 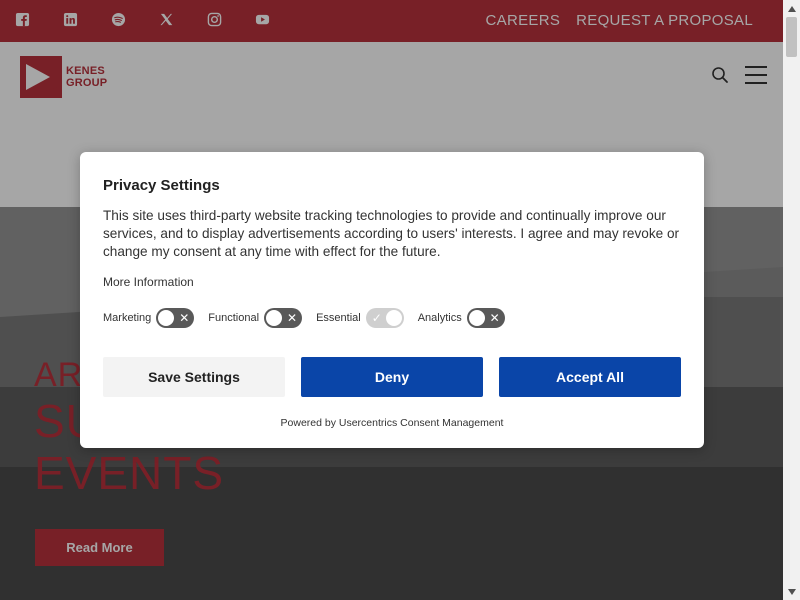 I want to click on toggle-marketing: Marketing ✕, so click(x=149, y=318).